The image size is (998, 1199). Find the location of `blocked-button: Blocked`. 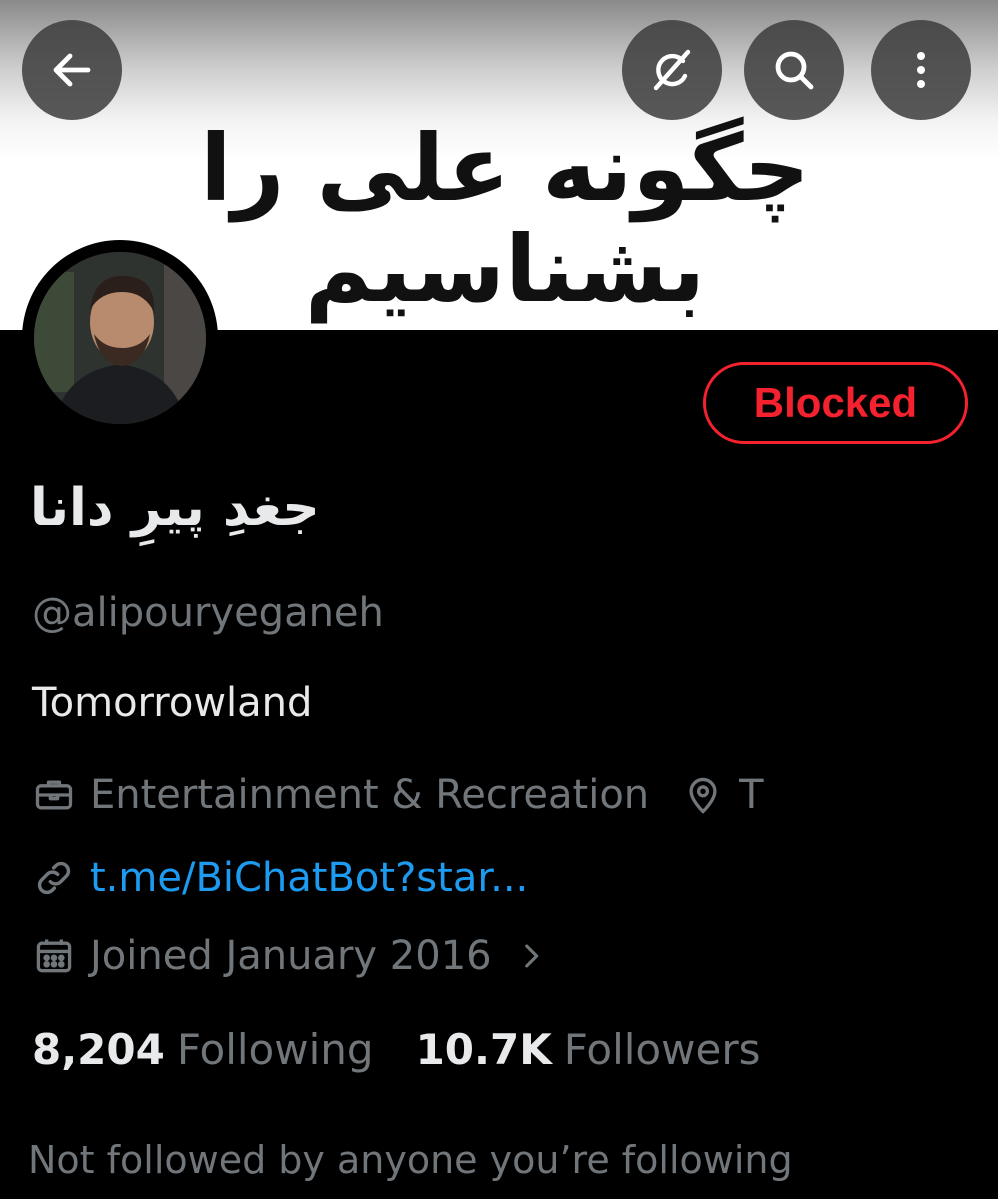

blocked-button: Blocked is located at coordinates (835, 403).